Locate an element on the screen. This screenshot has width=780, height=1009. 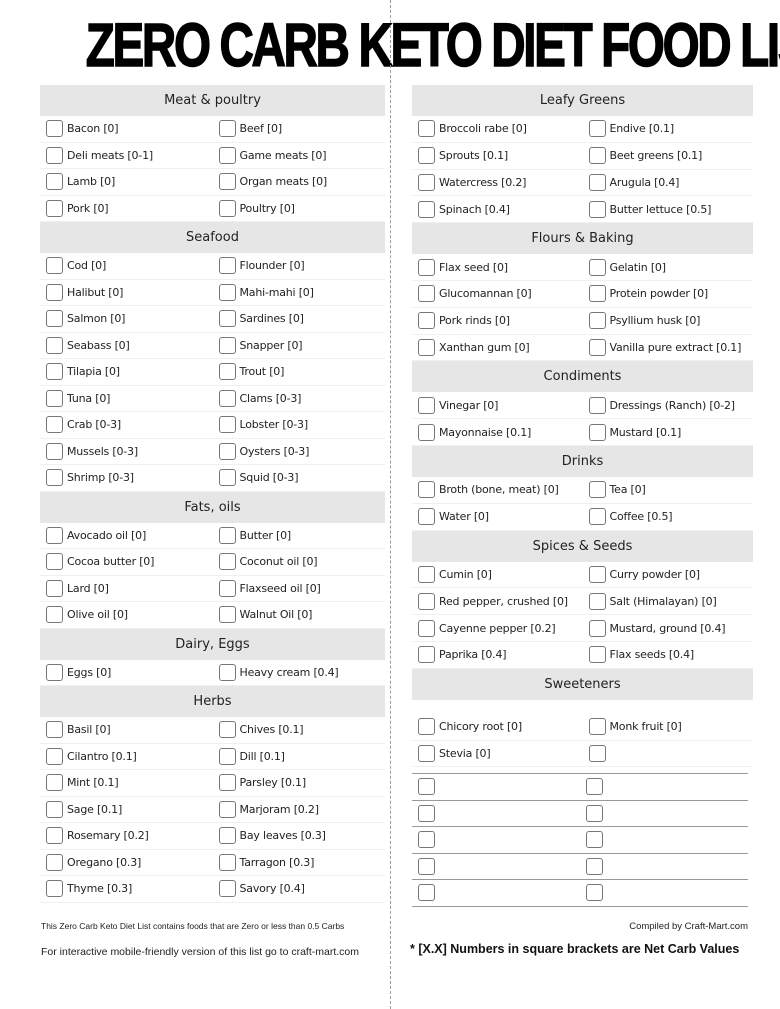
food-item: Spinach [0.4] is located at coordinates (497, 209).